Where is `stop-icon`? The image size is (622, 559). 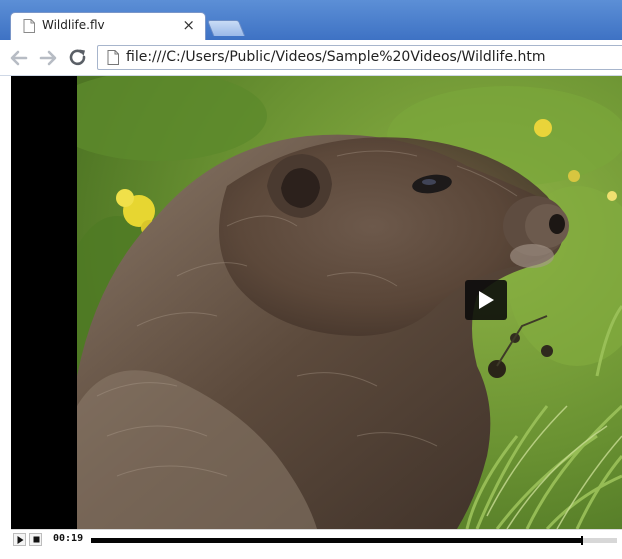 stop-icon is located at coordinates (36, 539).